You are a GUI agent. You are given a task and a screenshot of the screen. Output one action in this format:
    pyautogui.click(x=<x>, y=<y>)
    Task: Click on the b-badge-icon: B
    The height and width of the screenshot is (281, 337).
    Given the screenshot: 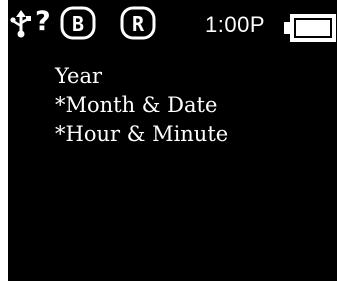 What is the action you would take?
    pyautogui.click(x=78, y=23)
    